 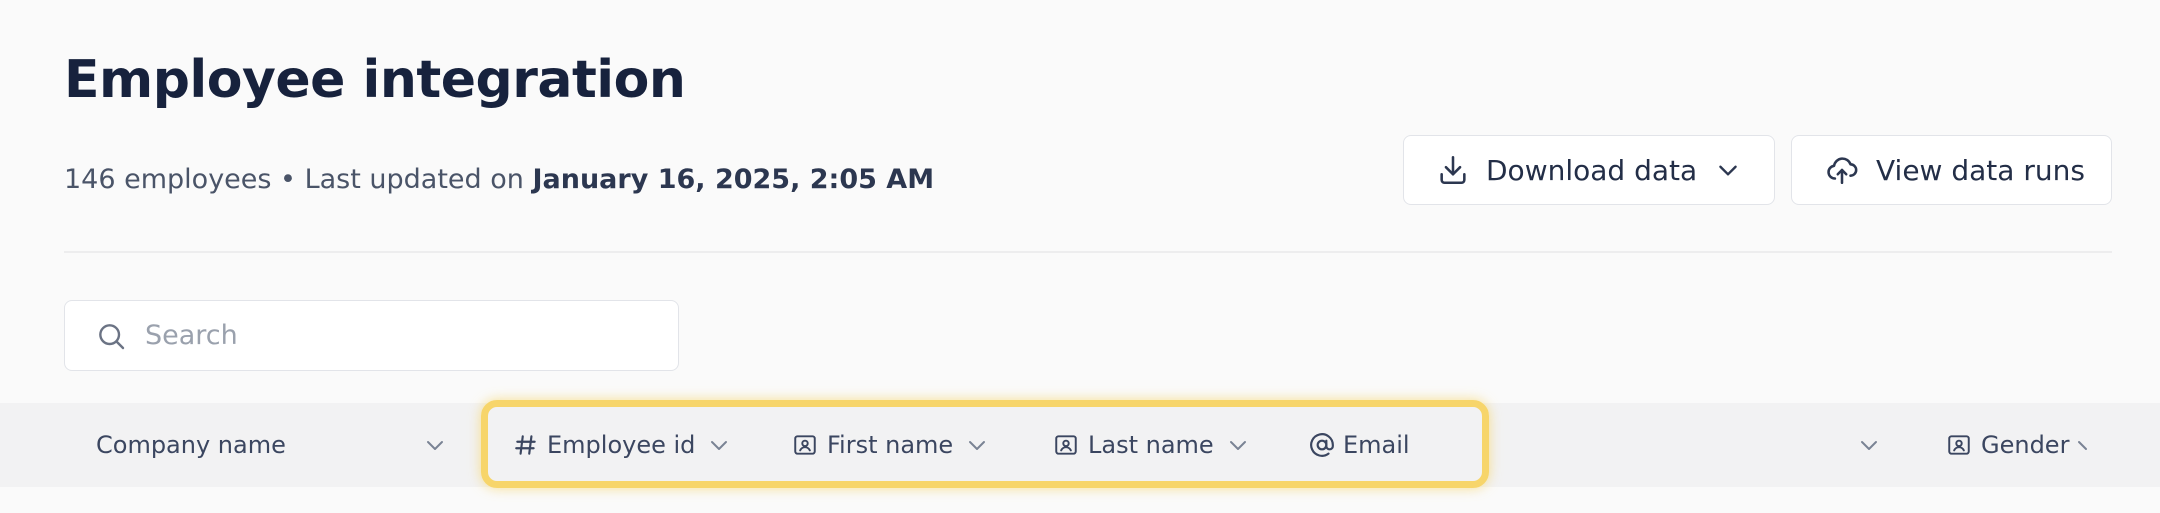 I want to click on column-header-email: Email, so click(x=1359, y=445).